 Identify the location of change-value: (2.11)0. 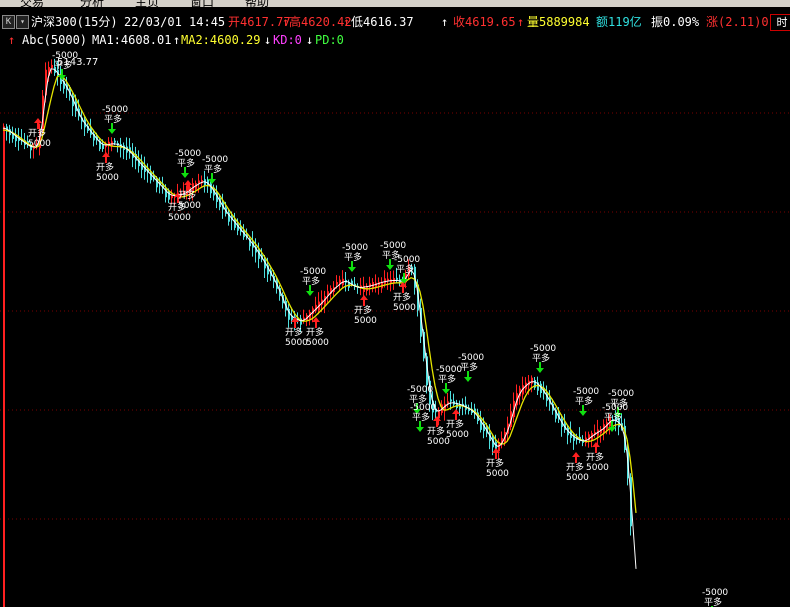
(743, 22).